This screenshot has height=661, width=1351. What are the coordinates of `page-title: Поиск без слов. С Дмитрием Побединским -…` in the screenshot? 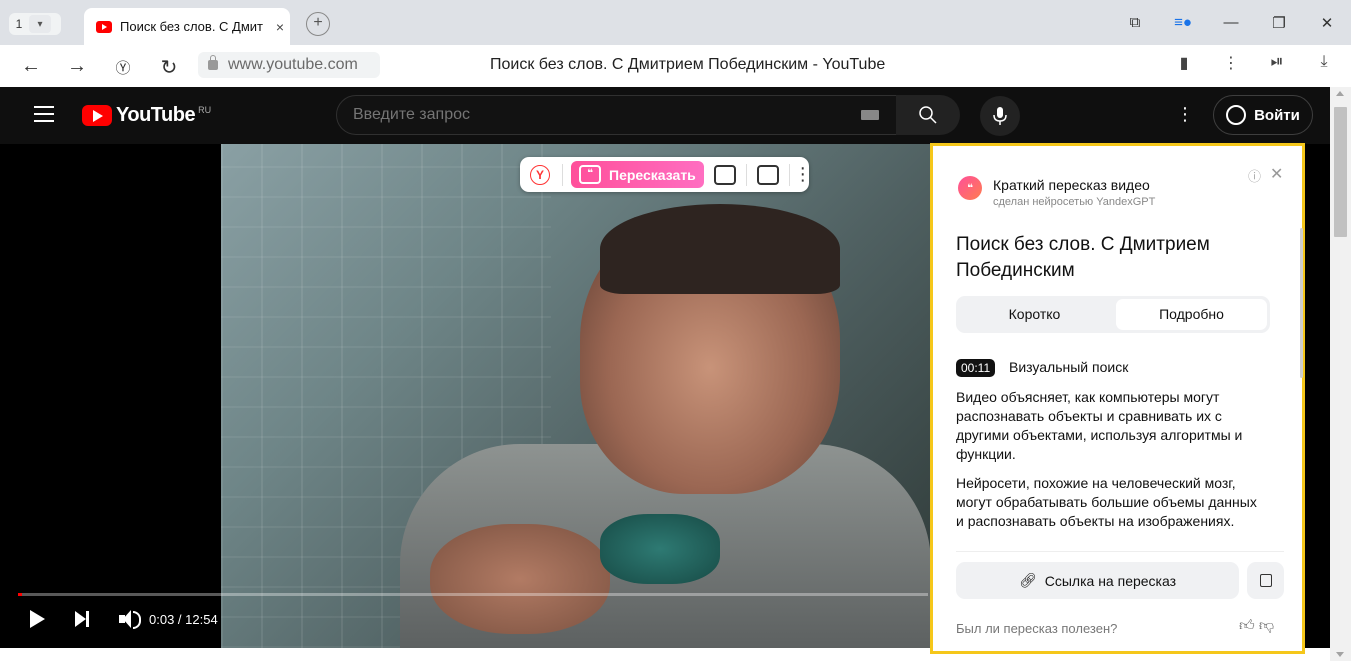 It's located at (688, 64).